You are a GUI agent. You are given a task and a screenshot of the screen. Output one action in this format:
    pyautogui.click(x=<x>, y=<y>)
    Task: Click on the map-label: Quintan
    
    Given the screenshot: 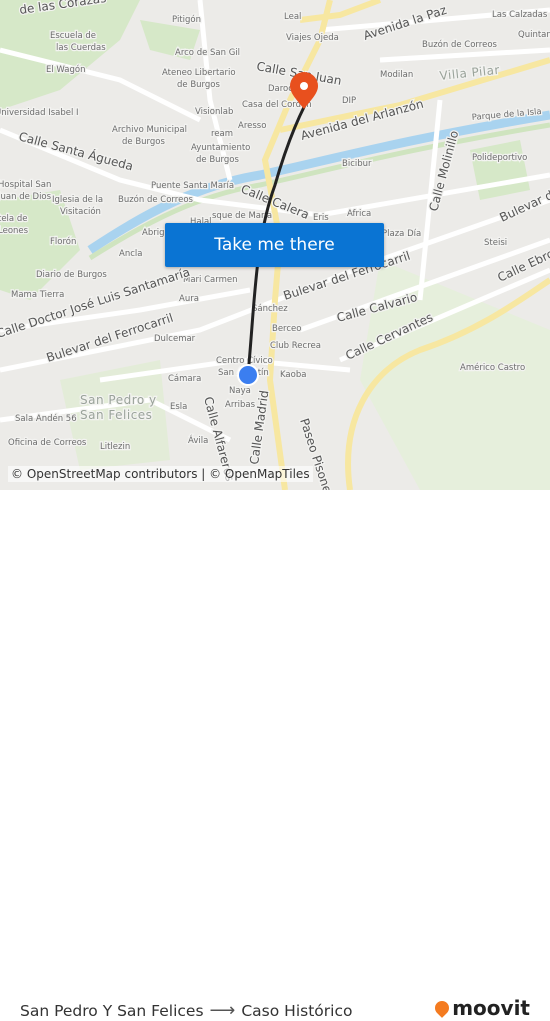 What is the action you would take?
    pyautogui.click(x=534, y=35)
    